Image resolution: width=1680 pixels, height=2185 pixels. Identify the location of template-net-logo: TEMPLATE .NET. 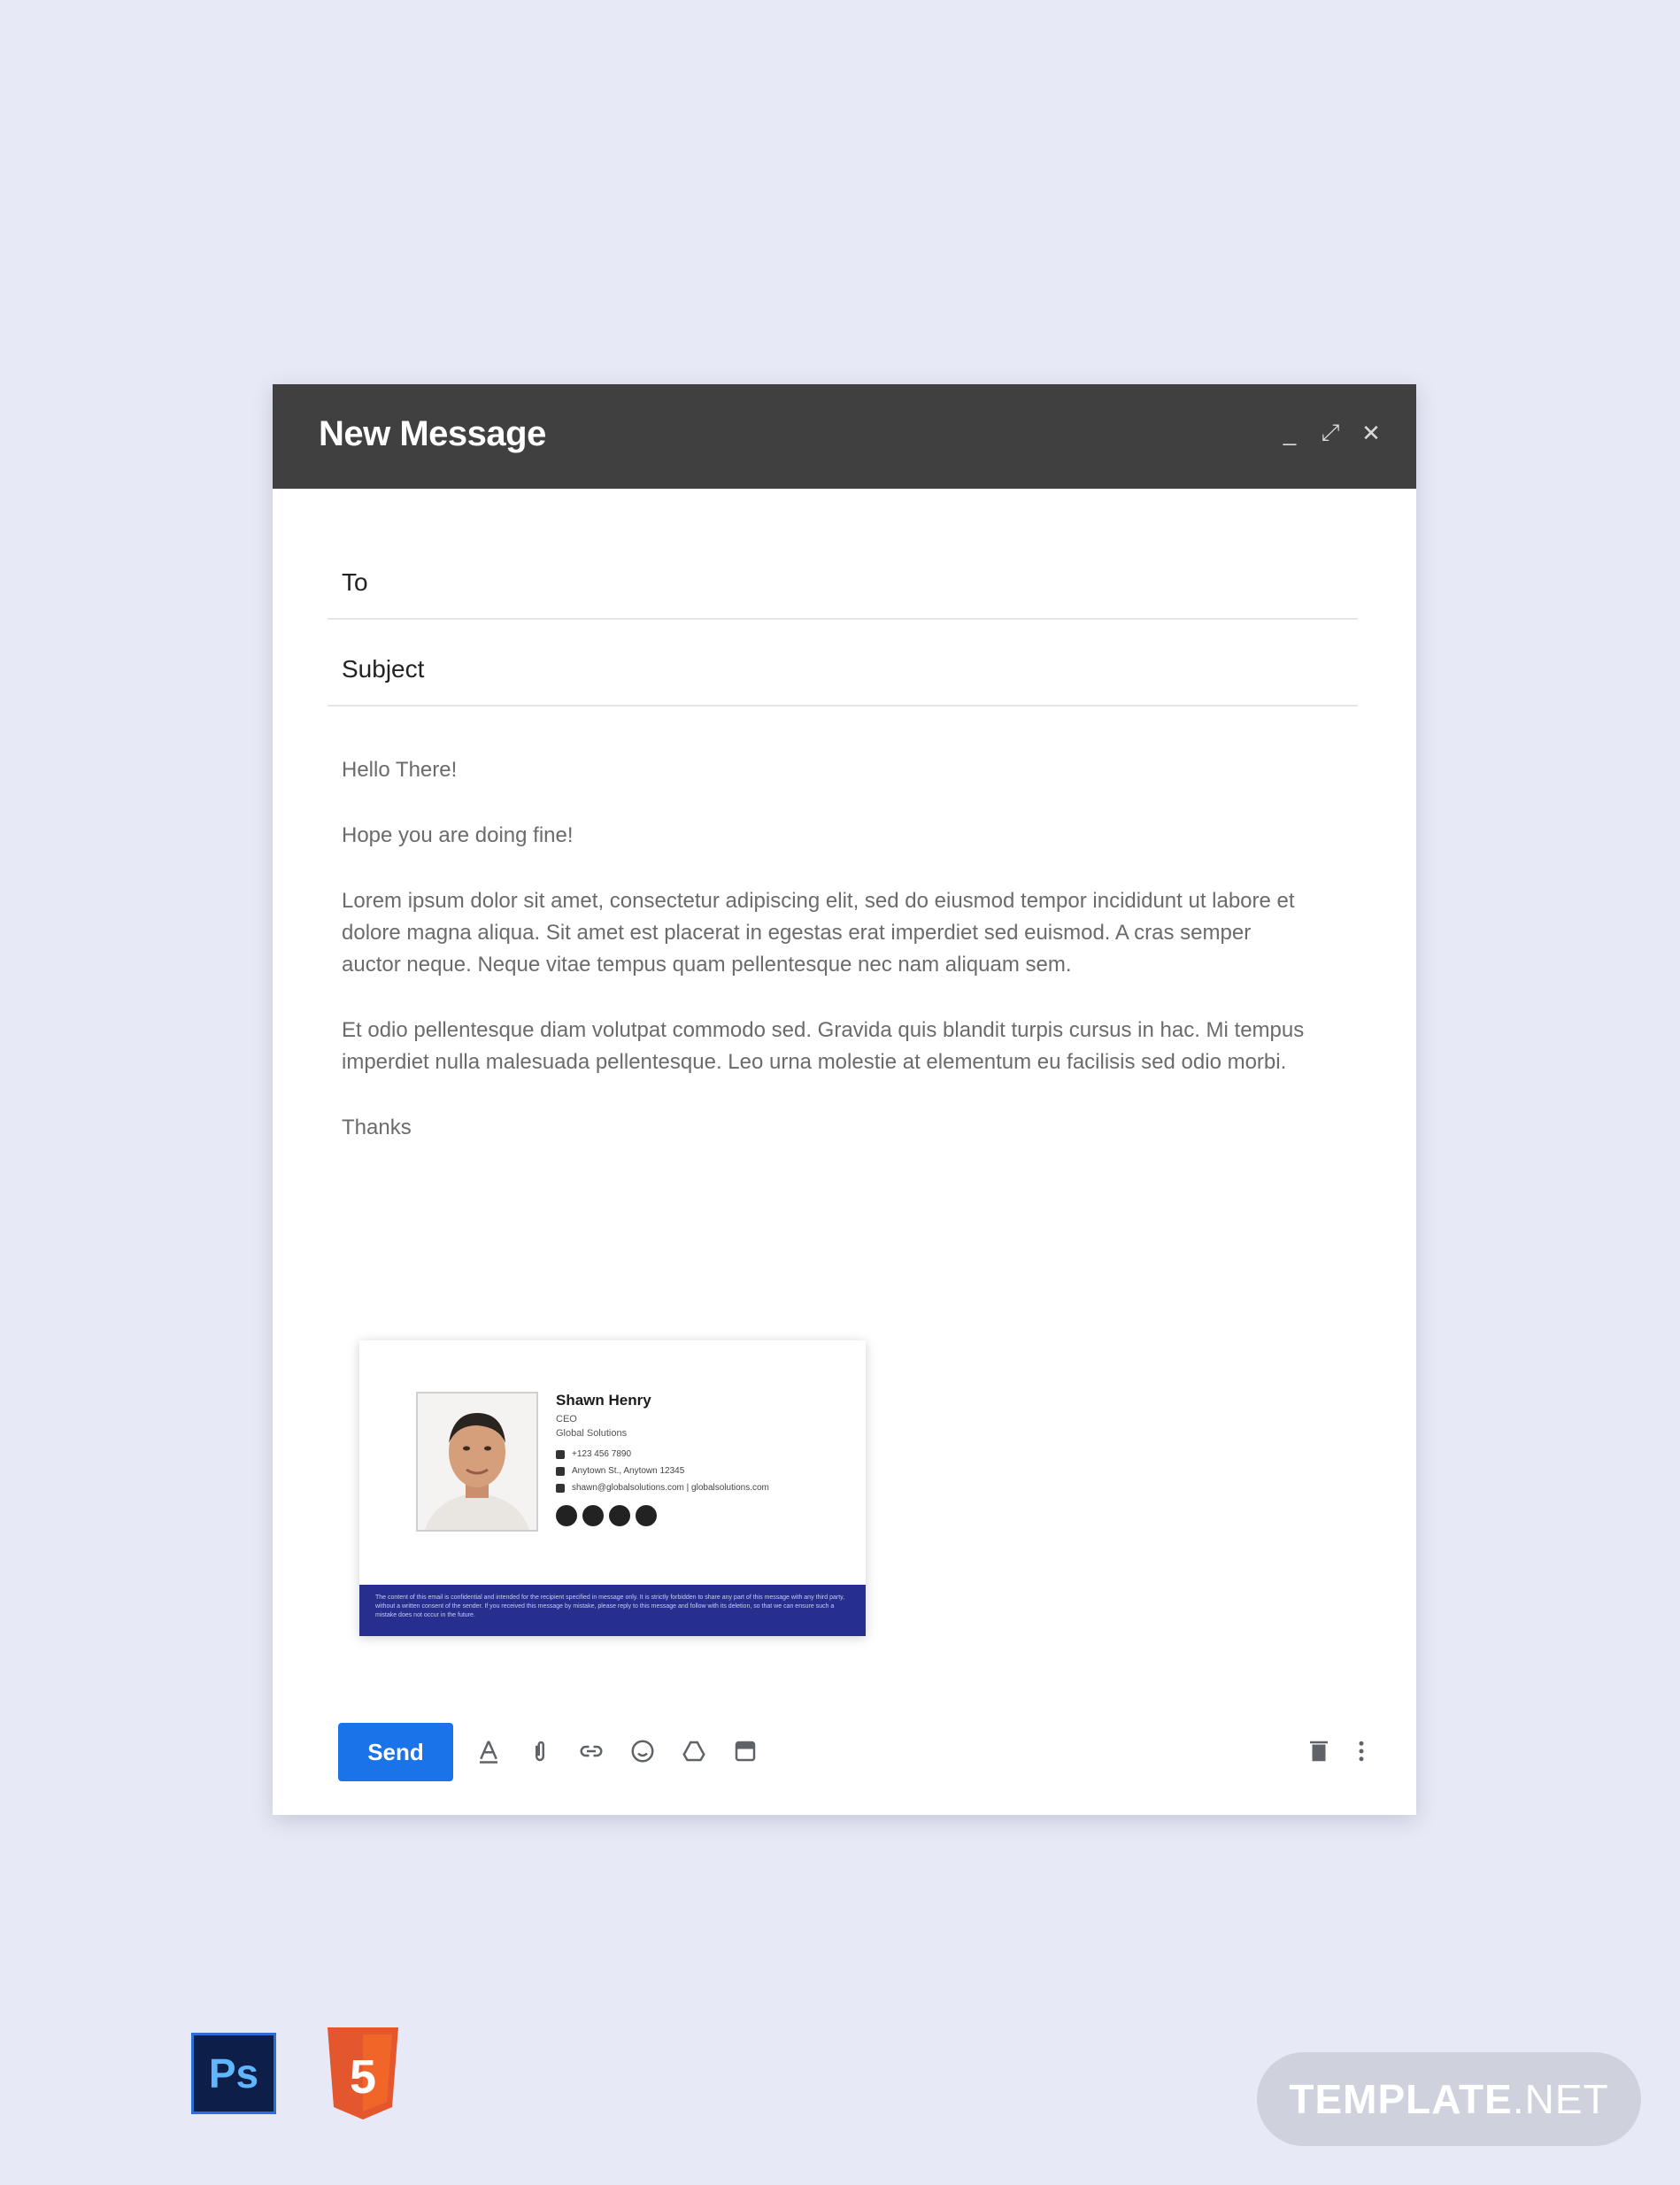
(1449, 2099).